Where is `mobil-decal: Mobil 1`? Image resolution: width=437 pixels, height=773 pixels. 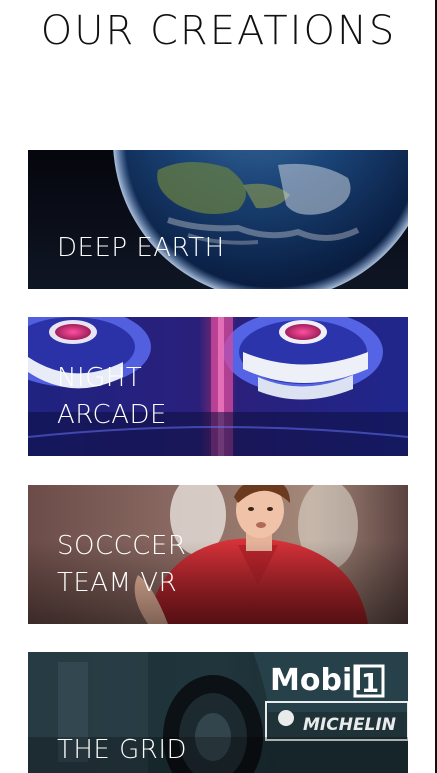
mobil-decal: Mobil 1 is located at coordinates (327, 681).